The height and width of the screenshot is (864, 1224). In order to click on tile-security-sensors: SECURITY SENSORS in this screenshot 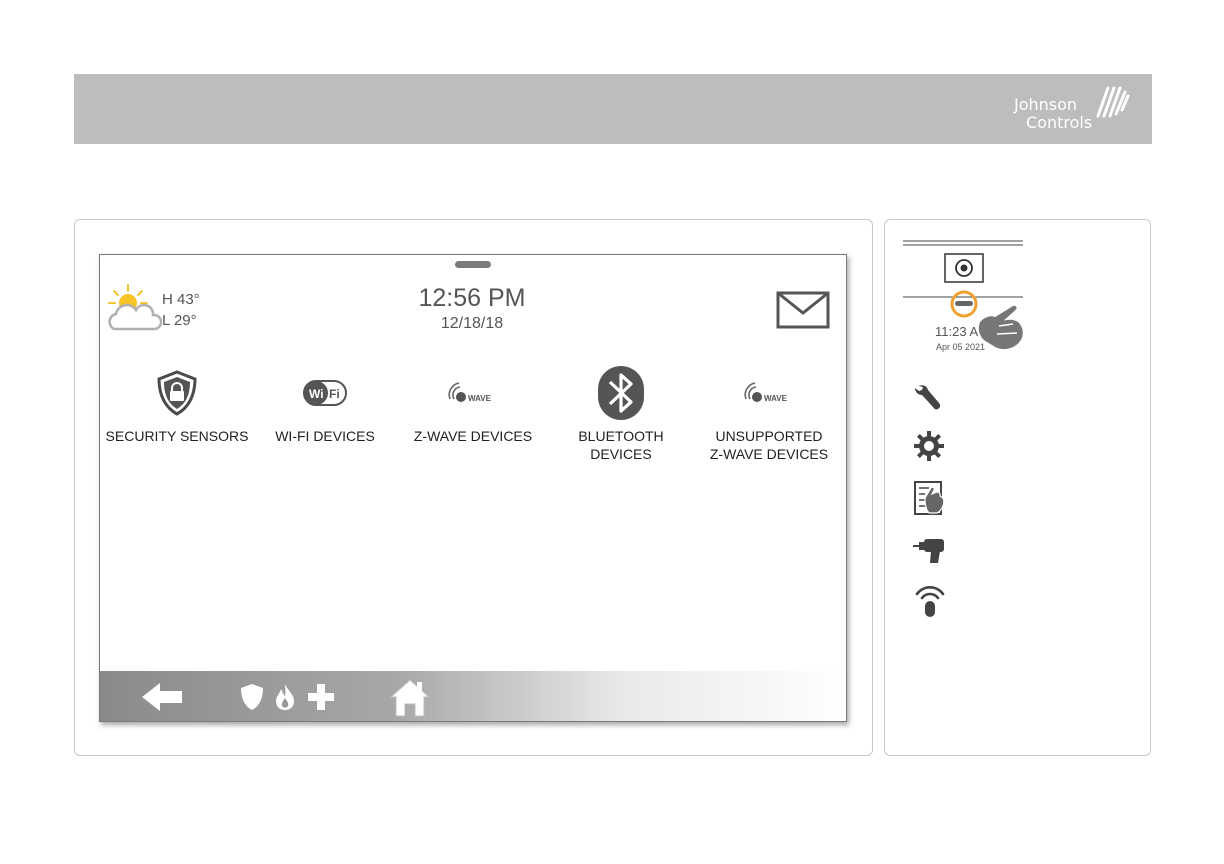, I will do `click(177, 404)`.